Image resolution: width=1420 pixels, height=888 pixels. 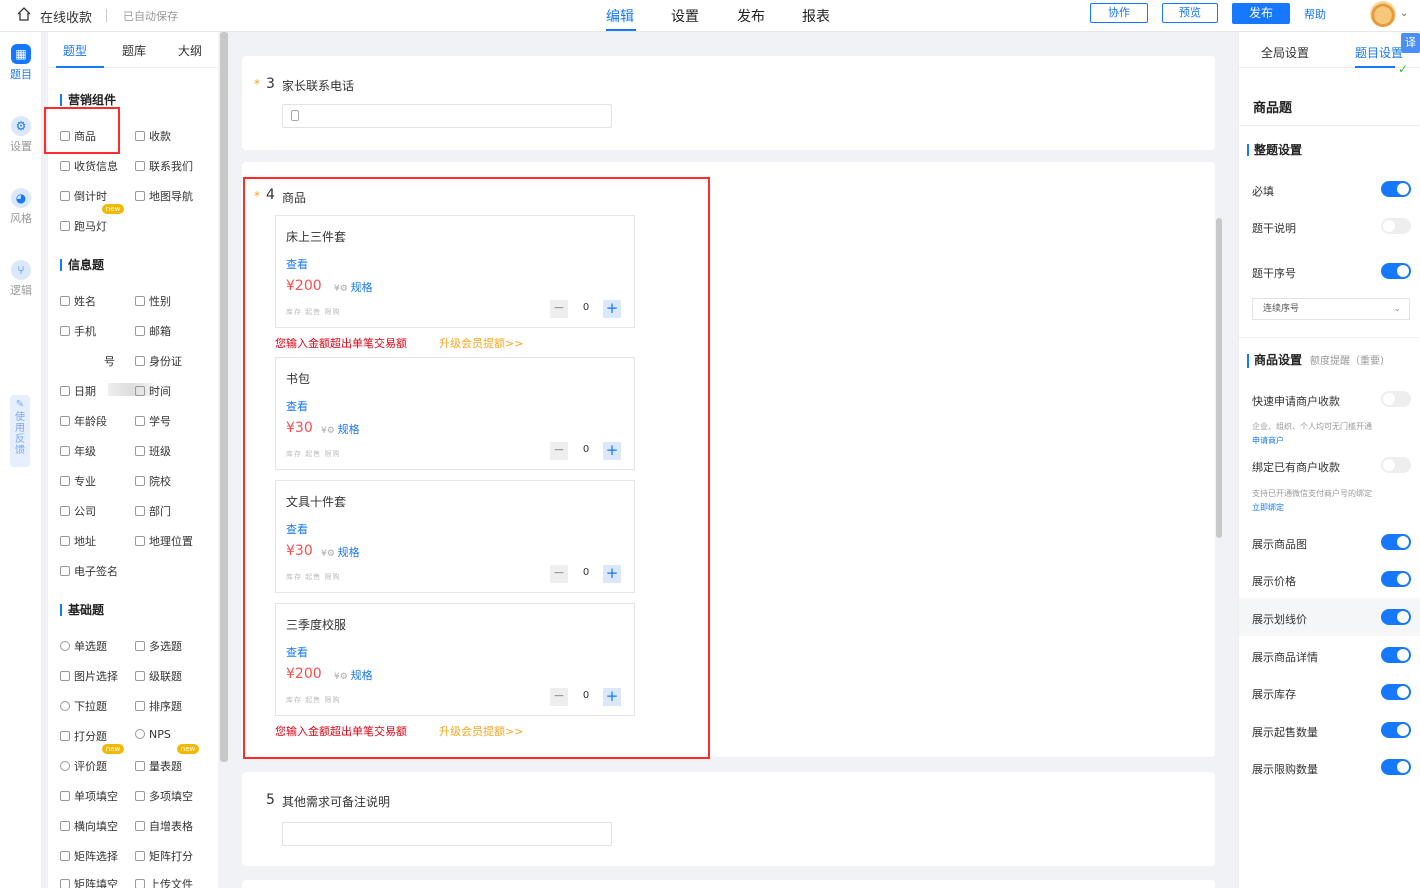 What do you see at coordinates (83, 196) in the screenshot?
I see `palette-item-countdown: 倒计时` at bounding box center [83, 196].